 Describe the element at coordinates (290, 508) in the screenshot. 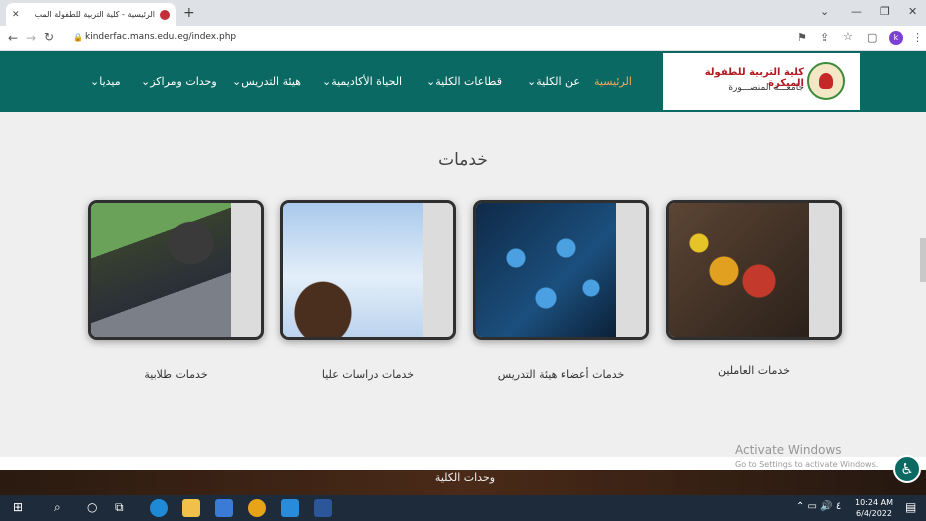

I see `mail-icon` at that location.